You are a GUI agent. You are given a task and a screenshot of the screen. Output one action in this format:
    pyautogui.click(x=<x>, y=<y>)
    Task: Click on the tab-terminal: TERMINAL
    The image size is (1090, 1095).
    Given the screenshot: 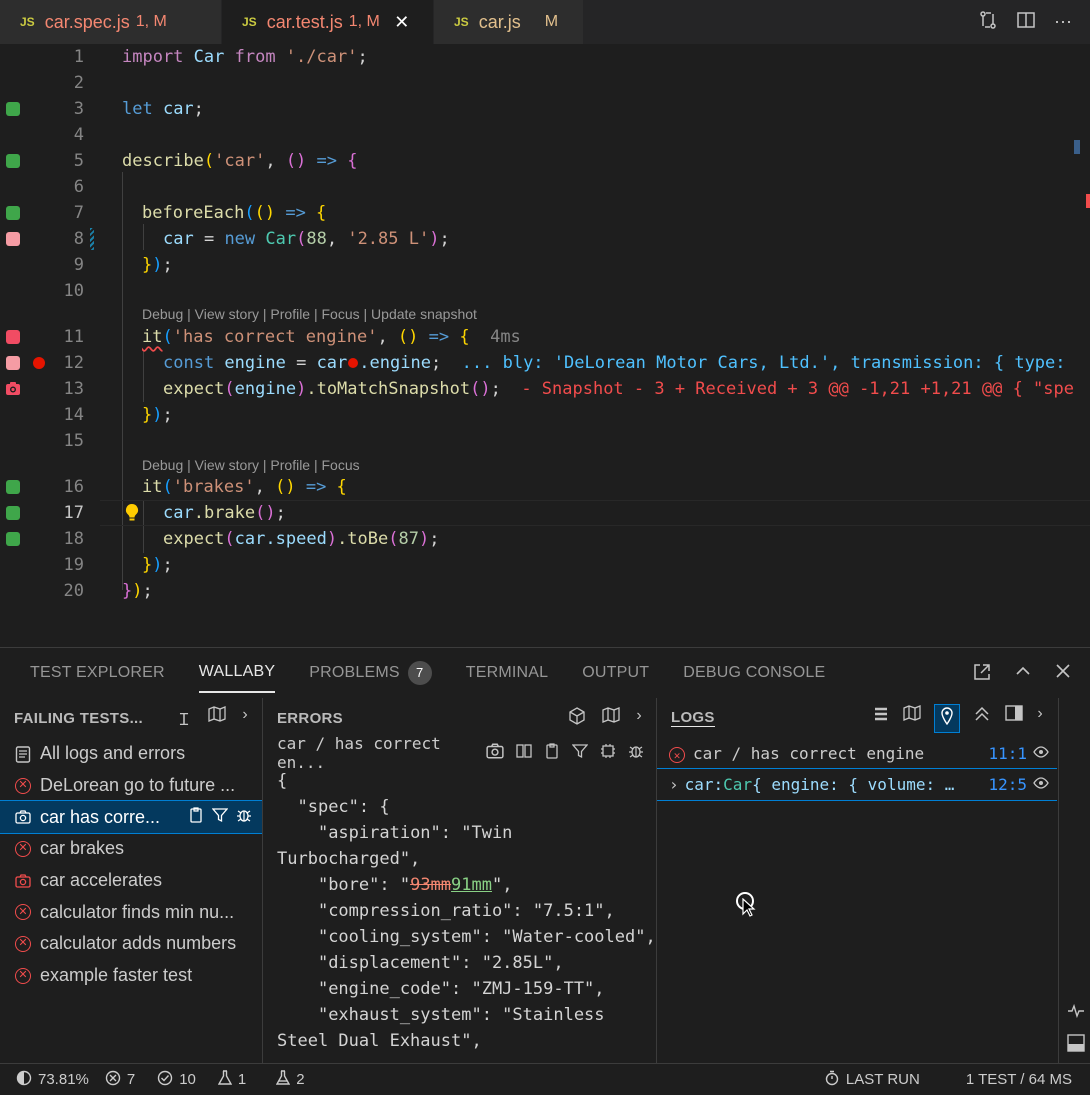 What is the action you would take?
    pyautogui.click(x=507, y=673)
    